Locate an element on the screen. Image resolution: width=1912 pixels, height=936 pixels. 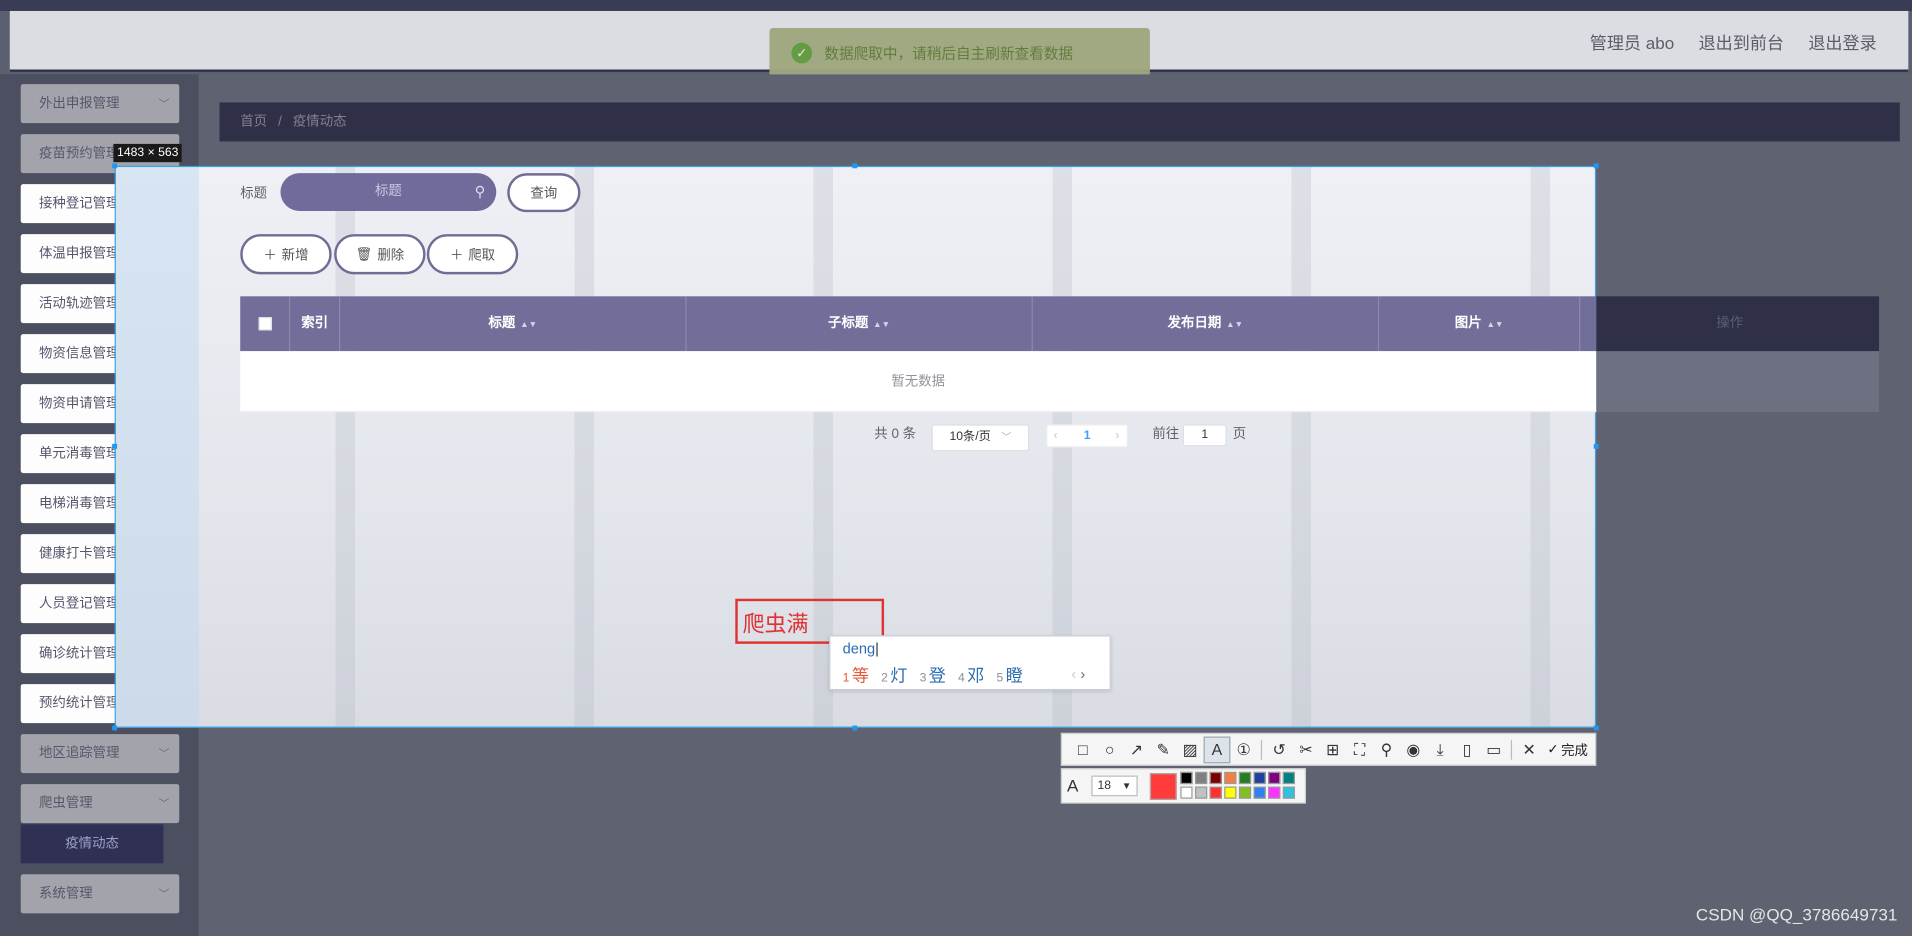
bookmark-icon: ▭ is located at coordinates (1493, 749).